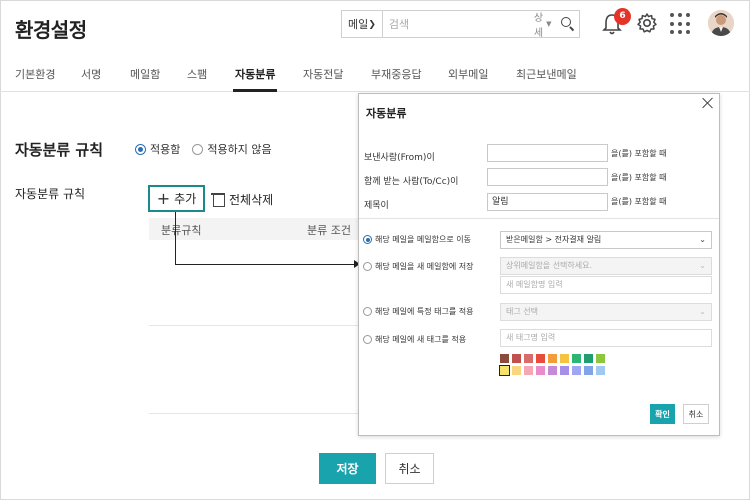 The height and width of the screenshot is (500, 750). What do you see at coordinates (647, 23) in the screenshot?
I see `gear-icon` at bounding box center [647, 23].